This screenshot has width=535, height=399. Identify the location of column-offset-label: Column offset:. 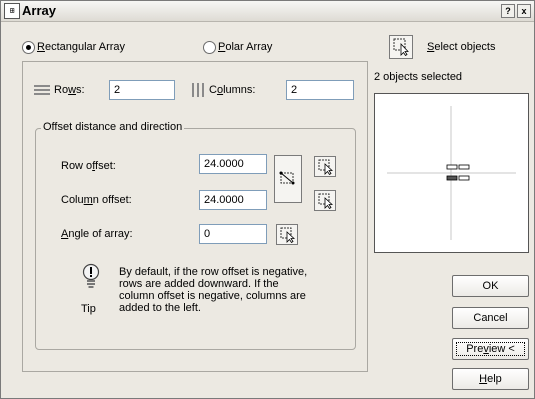
(96, 200).